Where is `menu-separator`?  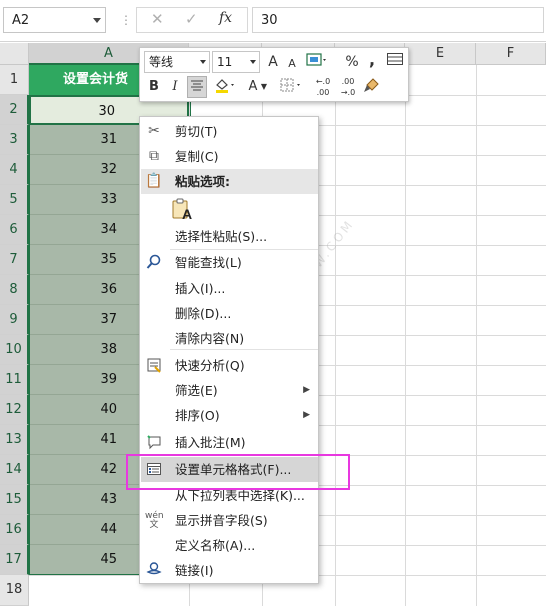
menu-separator is located at coordinates (244, 249).